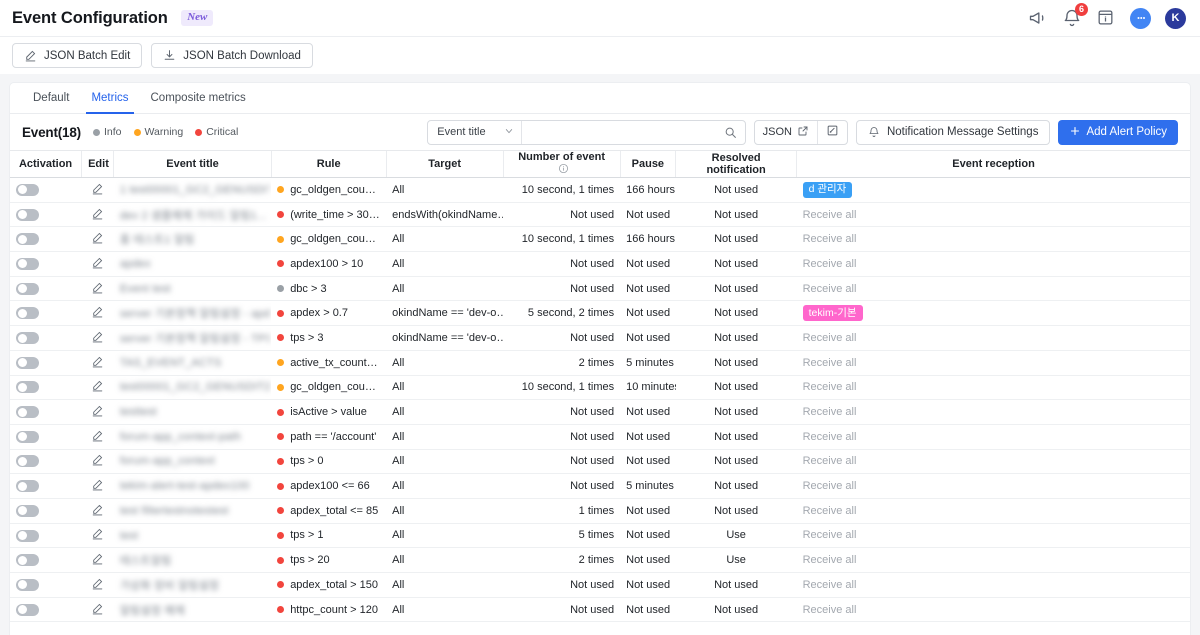 The width and height of the screenshot is (1200, 635). I want to click on search-icon, so click(733, 132).